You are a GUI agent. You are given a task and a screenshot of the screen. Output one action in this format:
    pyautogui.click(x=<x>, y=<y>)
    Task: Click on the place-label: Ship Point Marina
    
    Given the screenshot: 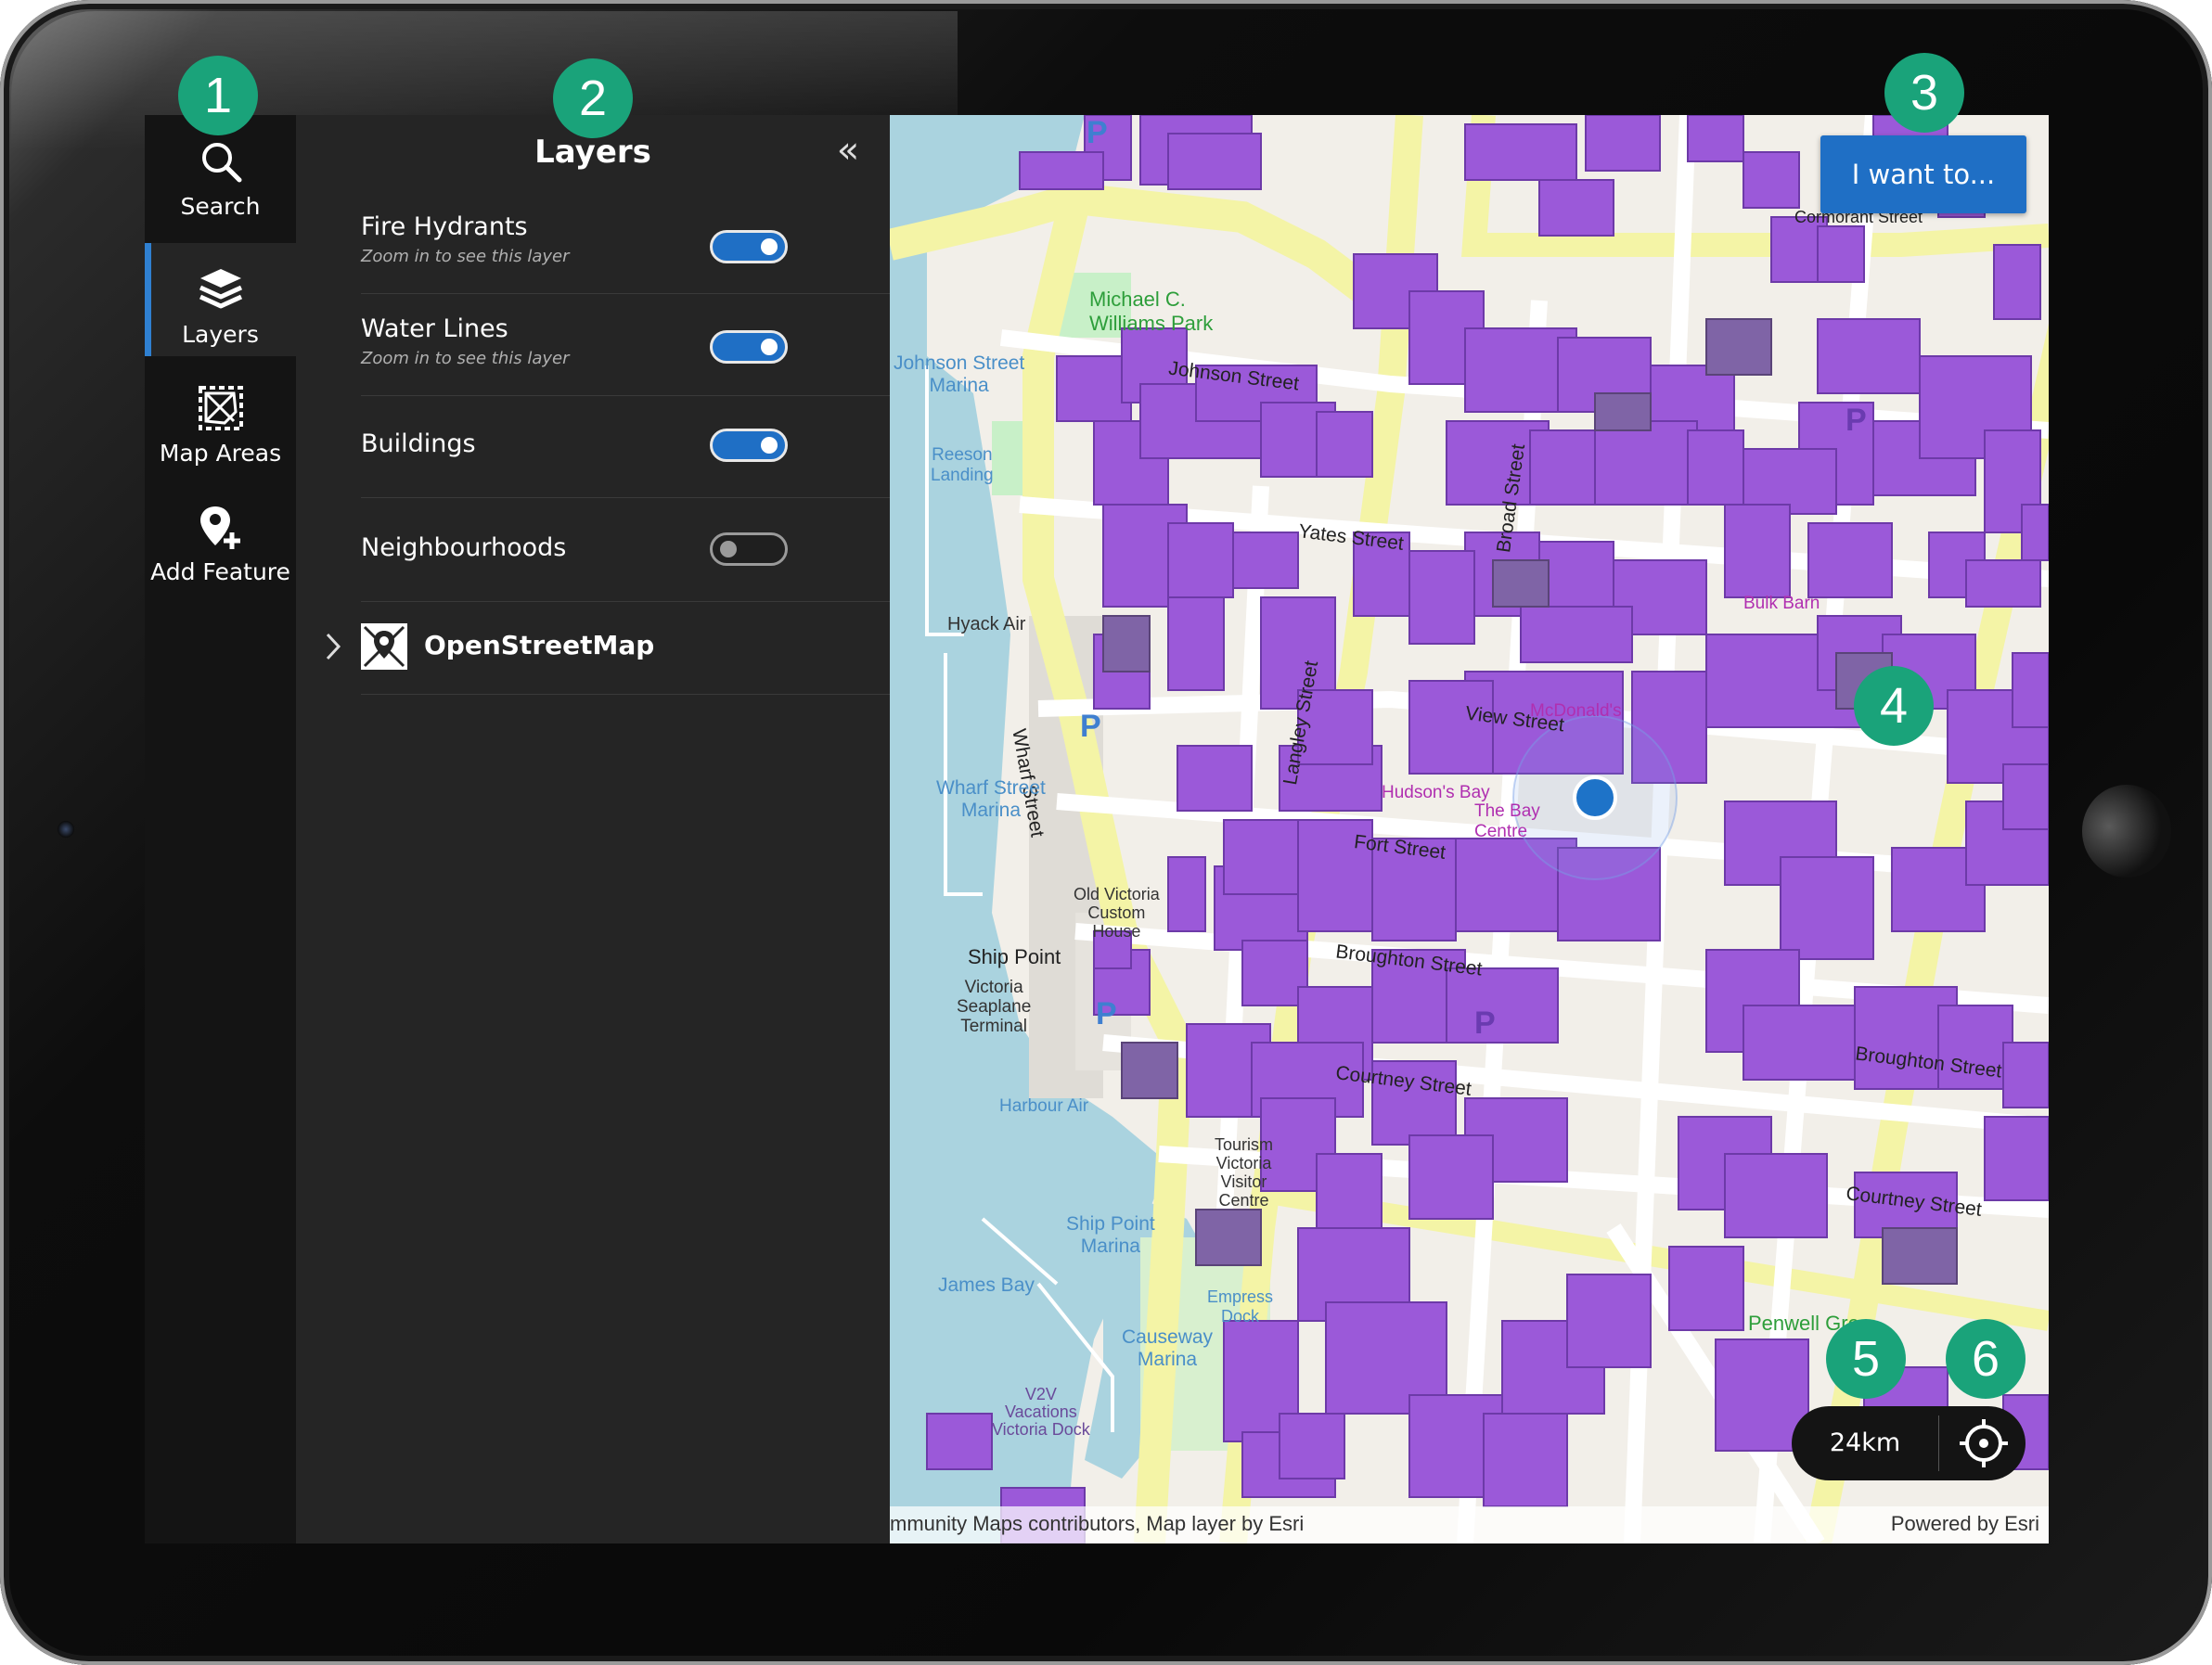 What is the action you would take?
    pyautogui.click(x=1110, y=1235)
    